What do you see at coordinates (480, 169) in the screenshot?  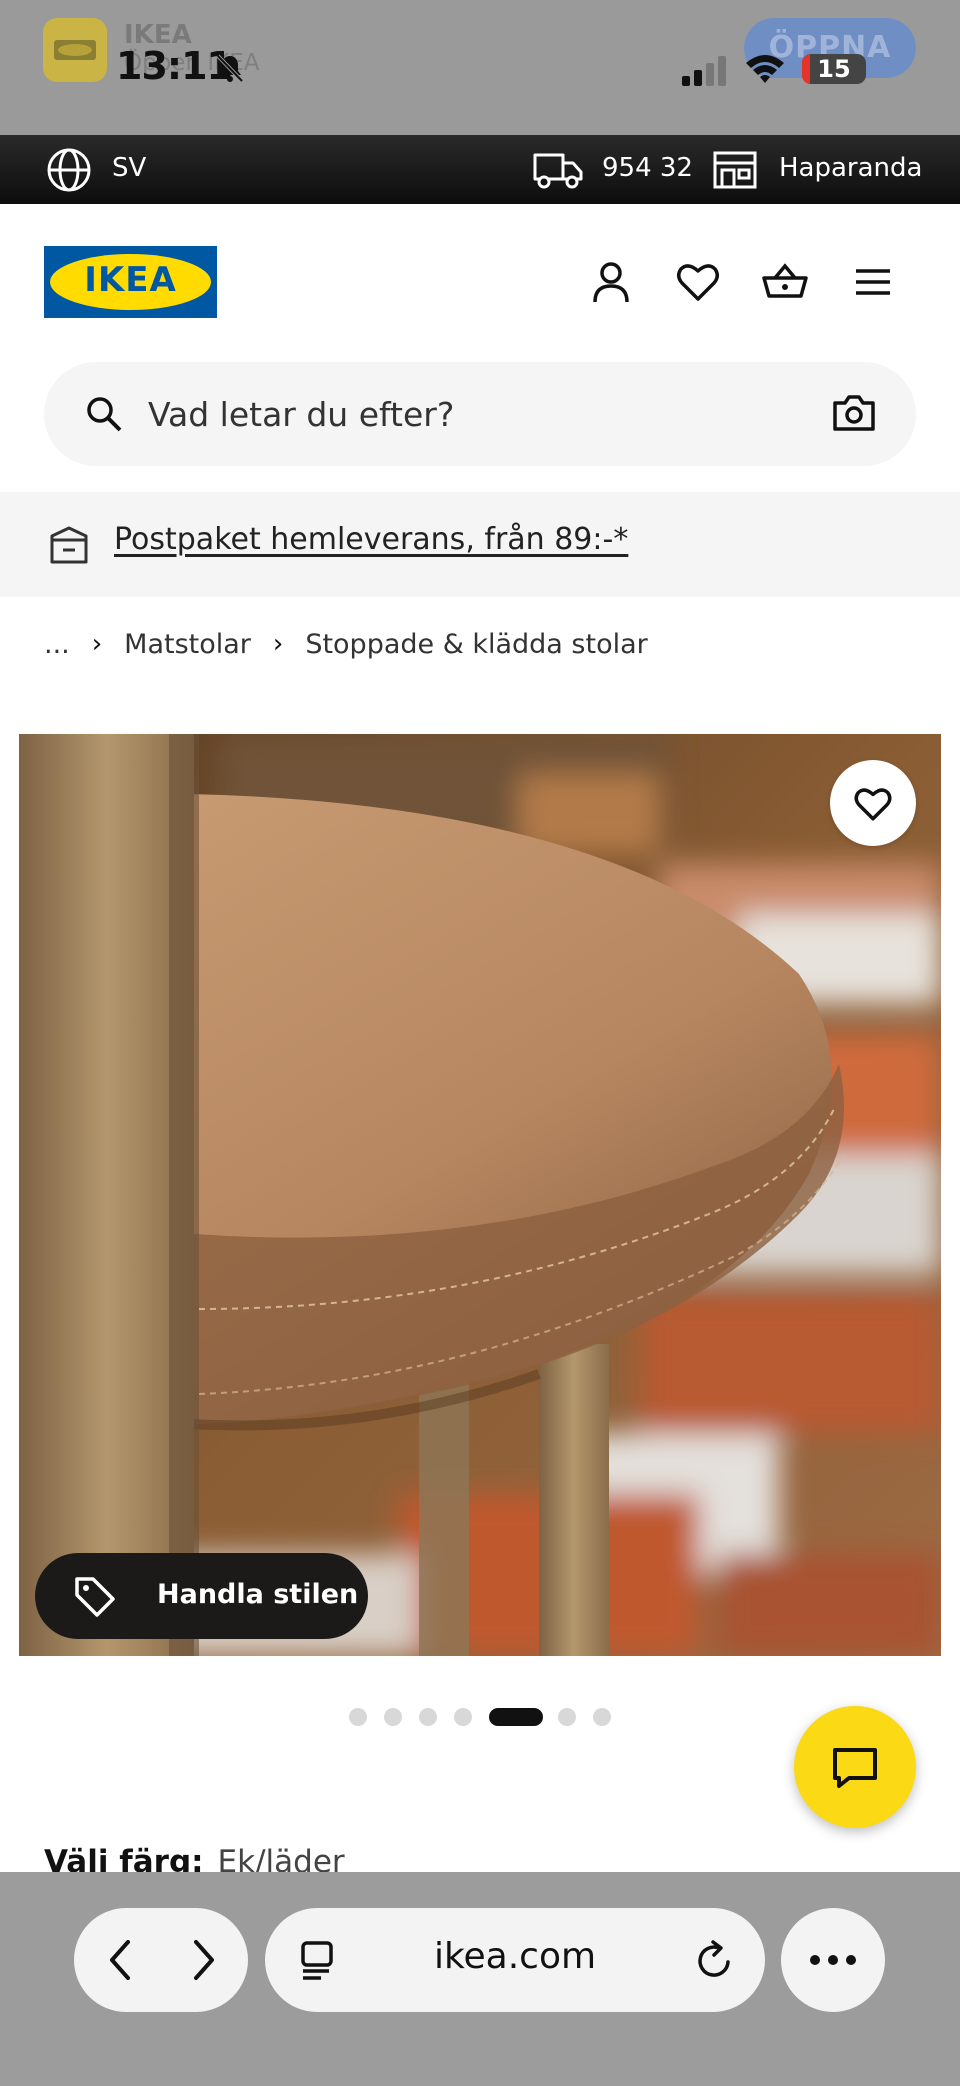 I see `top-strip: SV 954 32 Haparanda` at bounding box center [480, 169].